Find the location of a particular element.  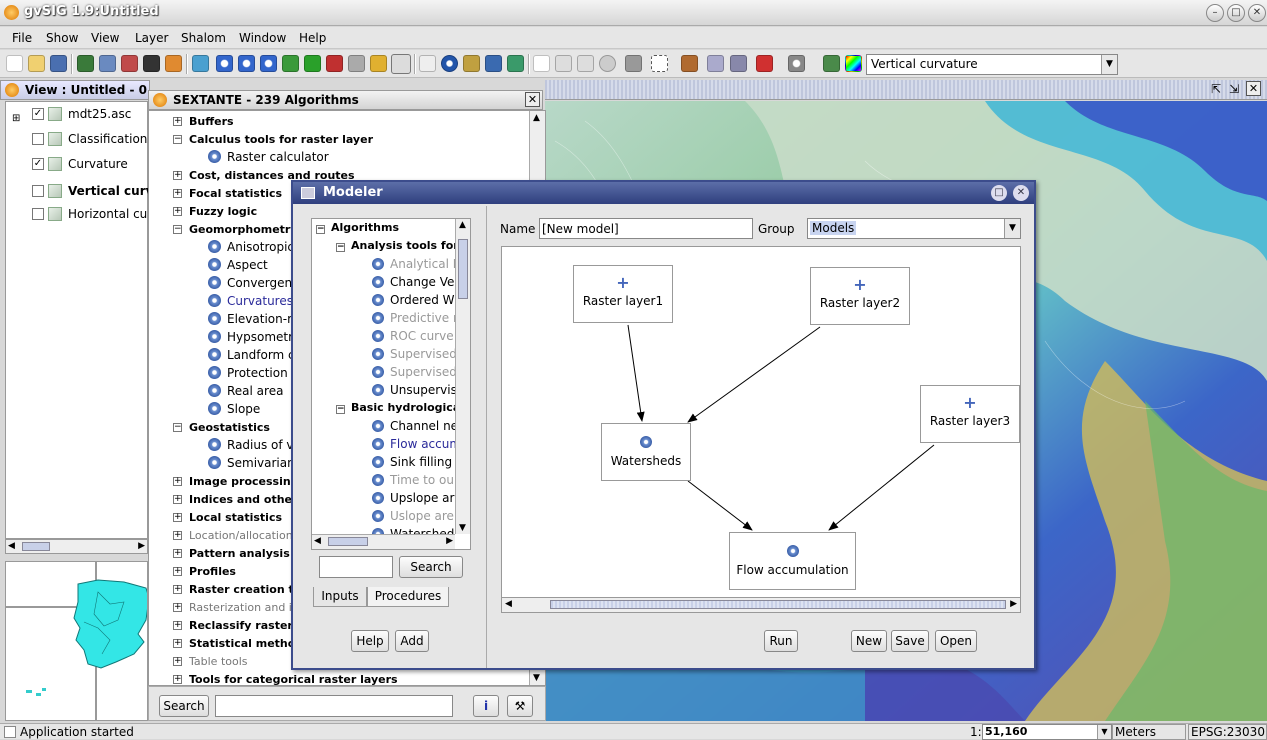

algorithm-item: Aspect is located at coordinates (238, 265).